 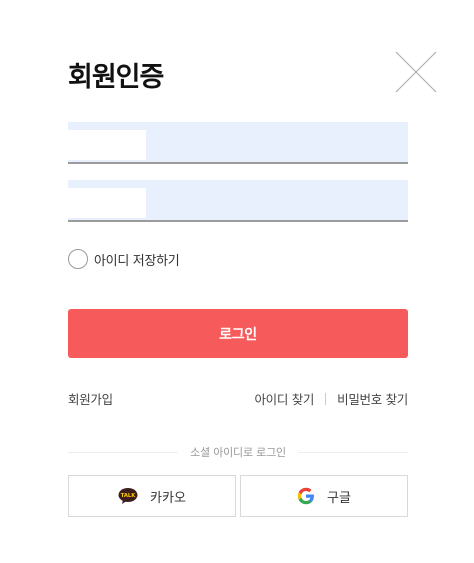 I want to click on find-links: 아이디 찾기 비밀번호 찾기, so click(x=331, y=398).